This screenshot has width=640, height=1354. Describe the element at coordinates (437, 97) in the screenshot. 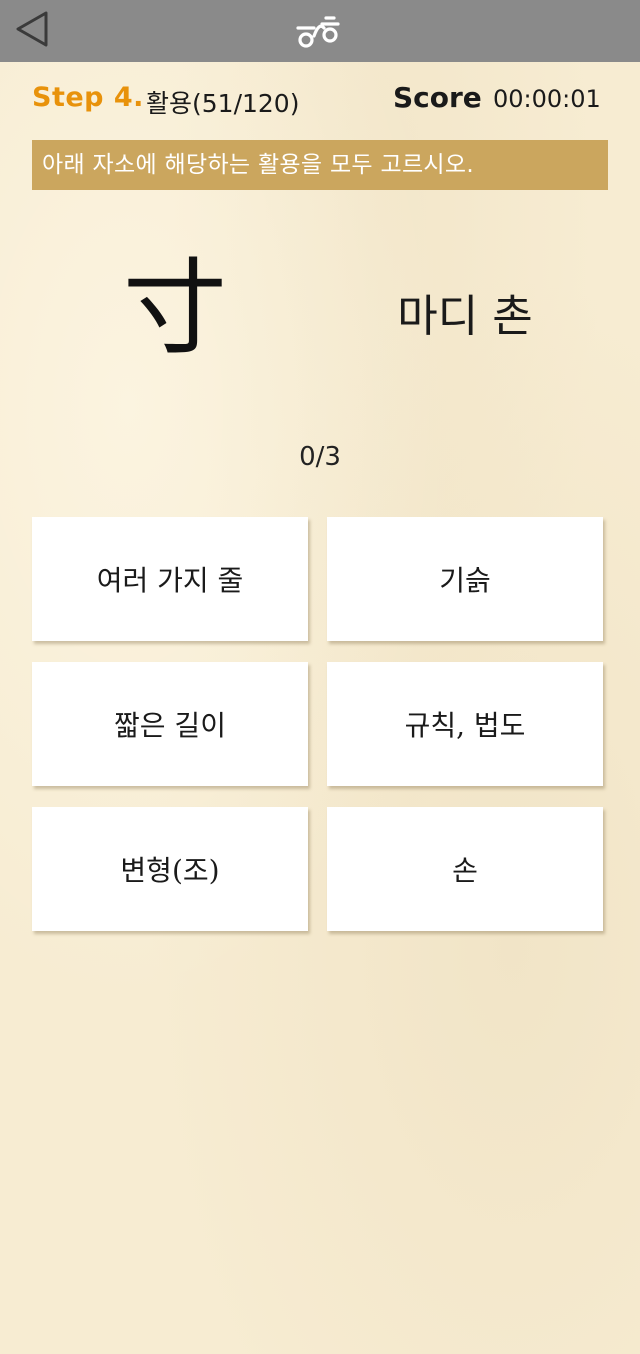

I see `score-label: Score` at that location.